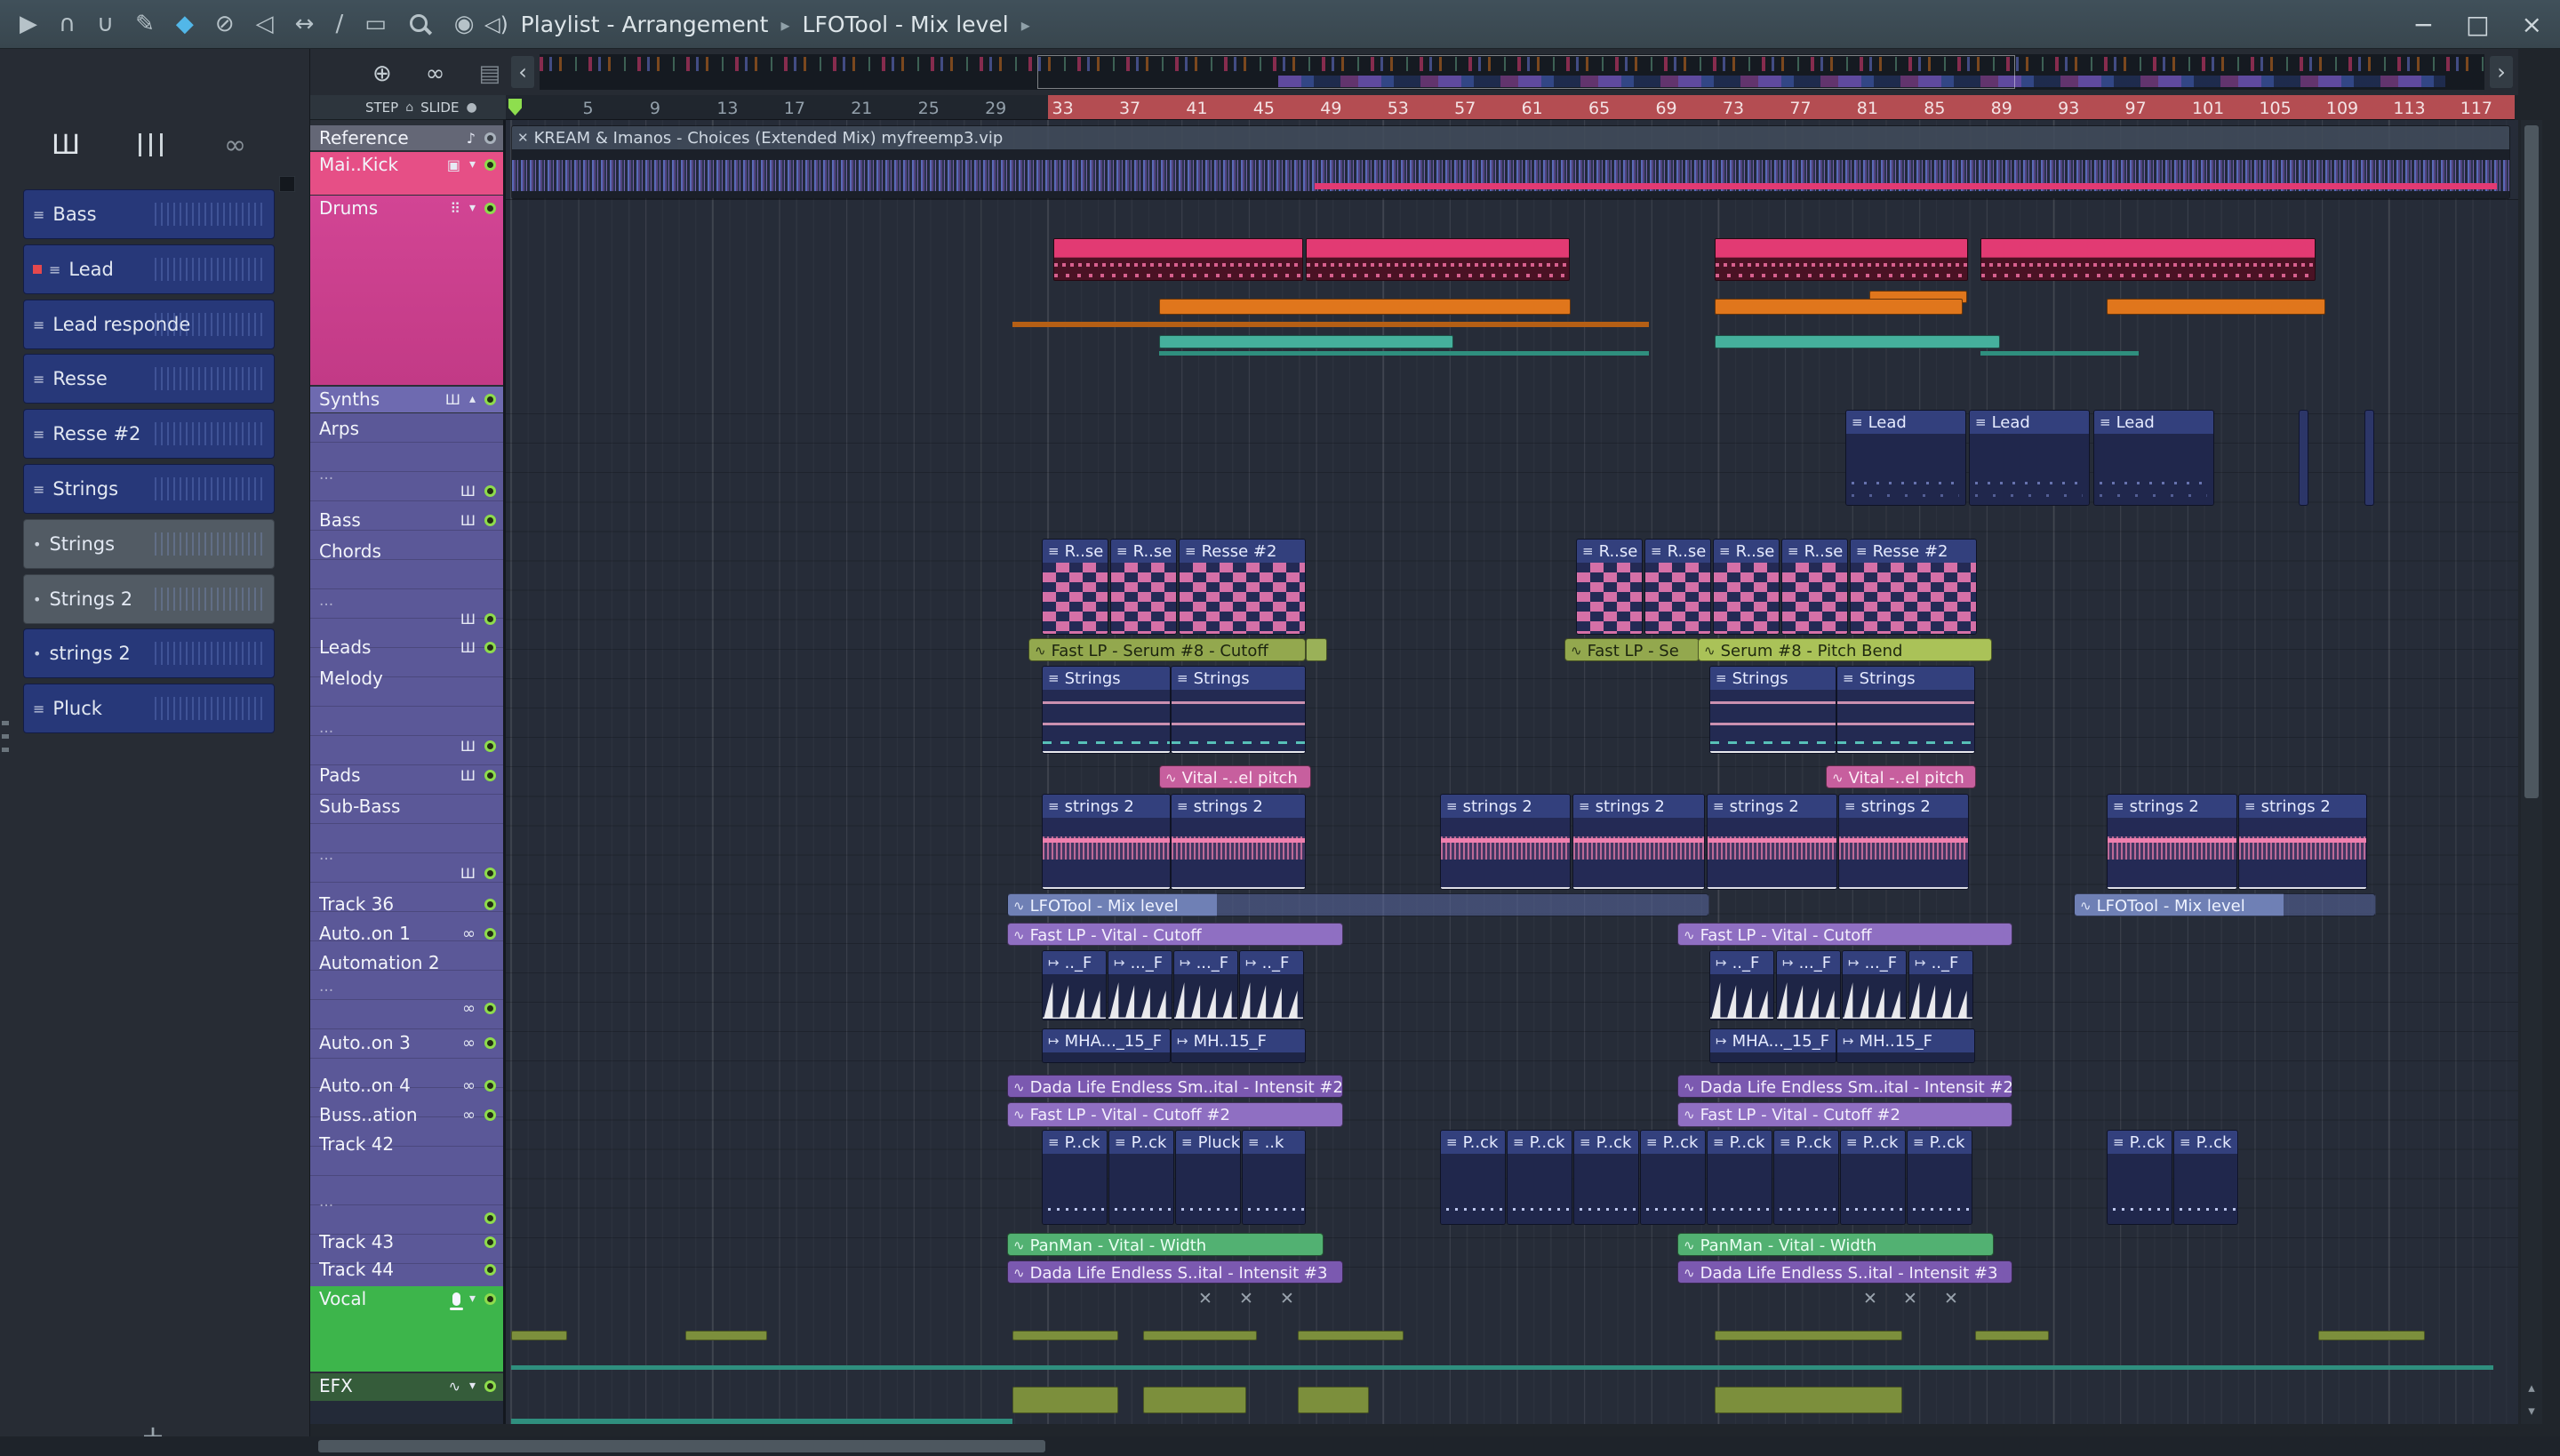  What do you see at coordinates (406, 1218) in the screenshot?
I see `track-header` at bounding box center [406, 1218].